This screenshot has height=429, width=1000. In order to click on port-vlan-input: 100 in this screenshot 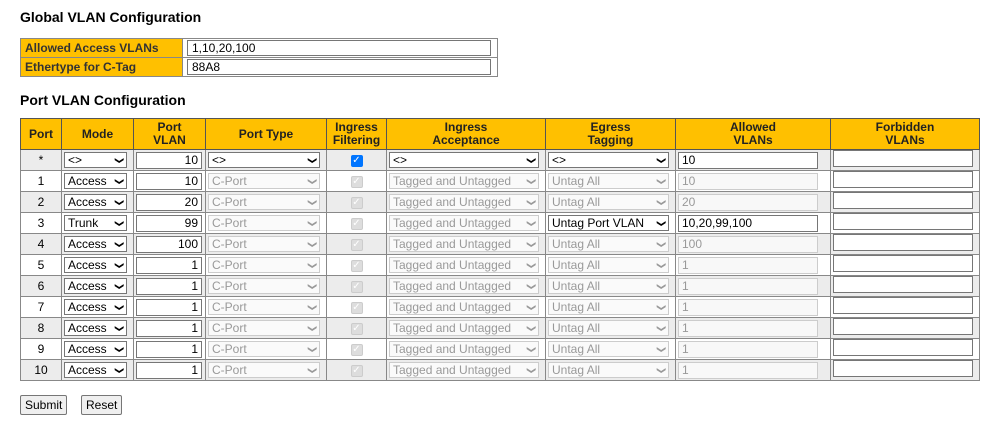, I will do `click(169, 244)`.